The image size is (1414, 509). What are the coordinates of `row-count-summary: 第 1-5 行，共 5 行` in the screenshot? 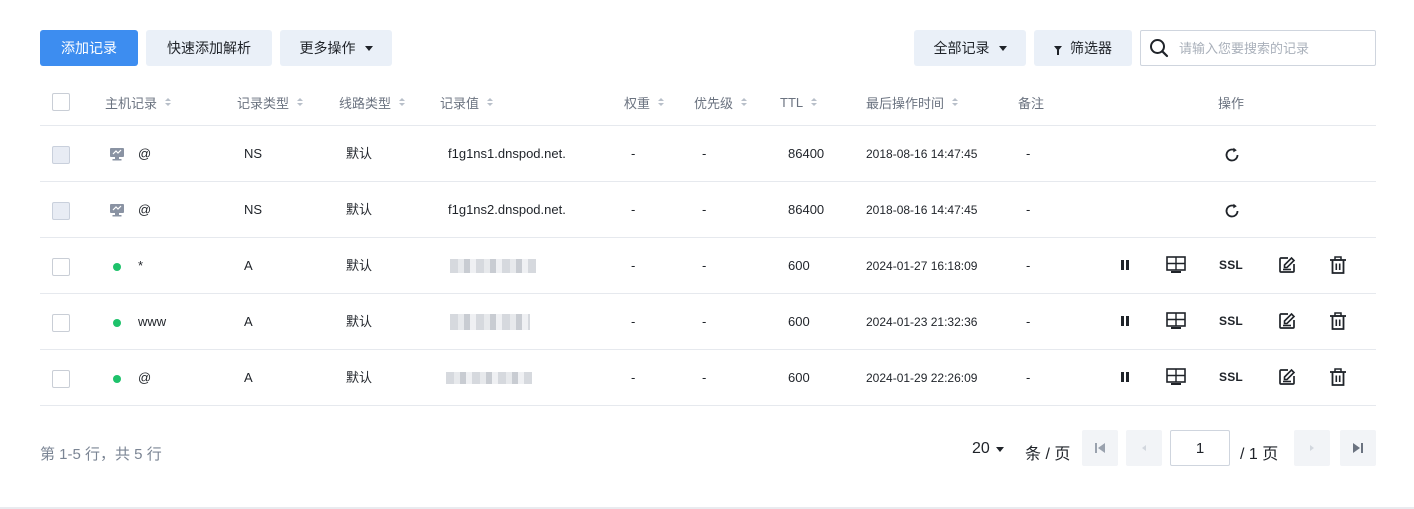 It's located at (101, 454).